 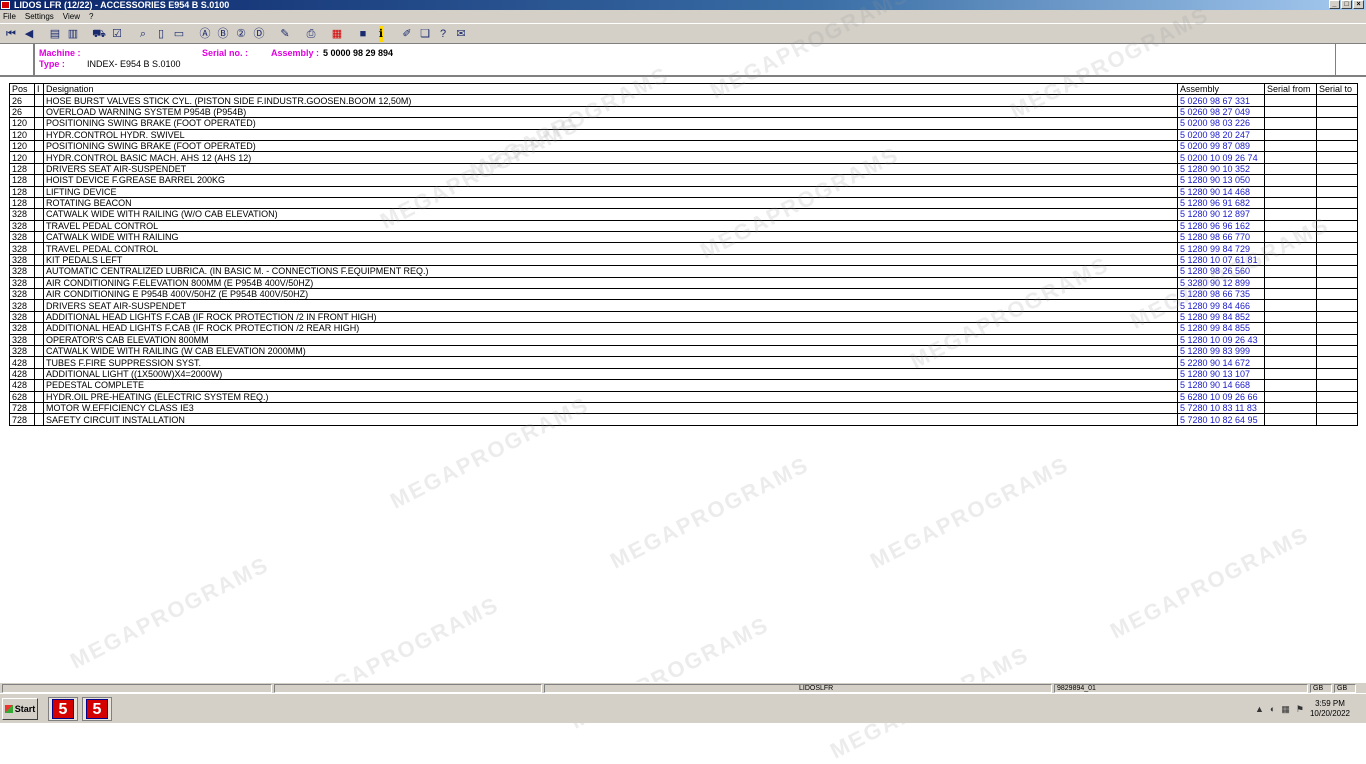 What do you see at coordinates (143, 34) in the screenshot?
I see `zoom-icon: ⌕` at bounding box center [143, 34].